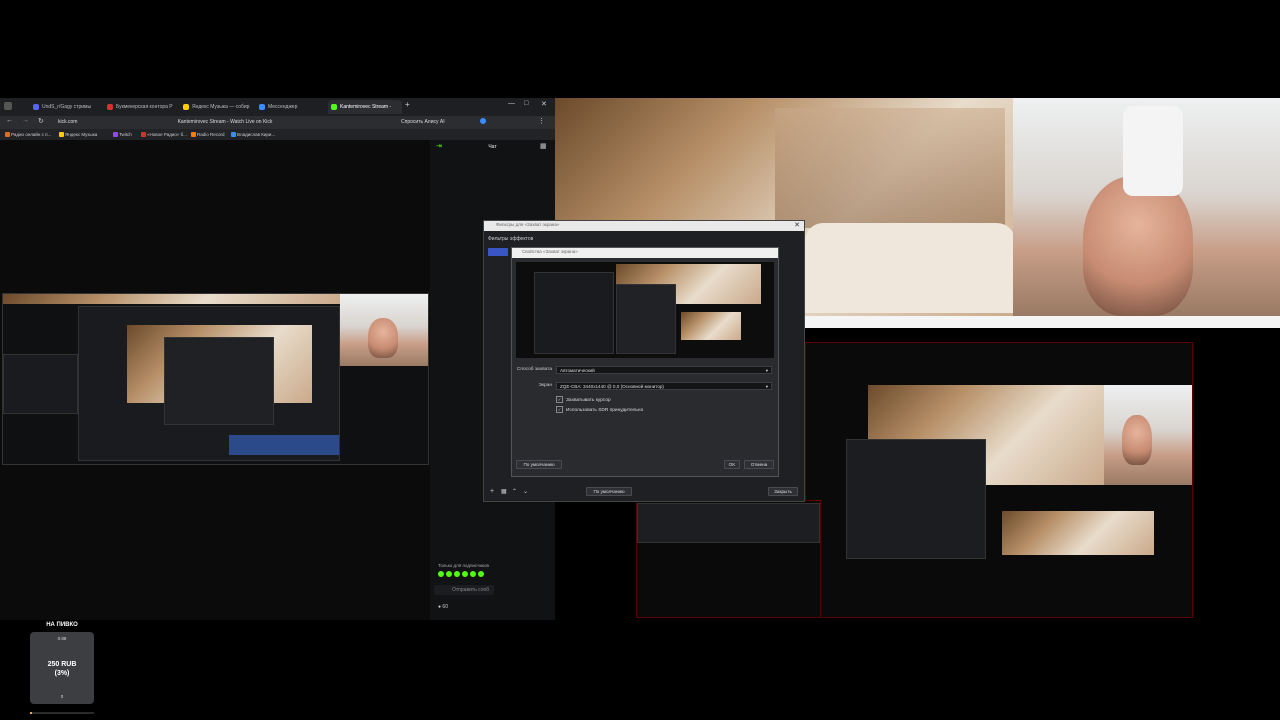 Image resolution: width=1280 pixels, height=720 pixels. What do you see at coordinates (528, 224) in the screenshot?
I see `dialog-title: Фильтры для «Захват экрана»` at bounding box center [528, 224].